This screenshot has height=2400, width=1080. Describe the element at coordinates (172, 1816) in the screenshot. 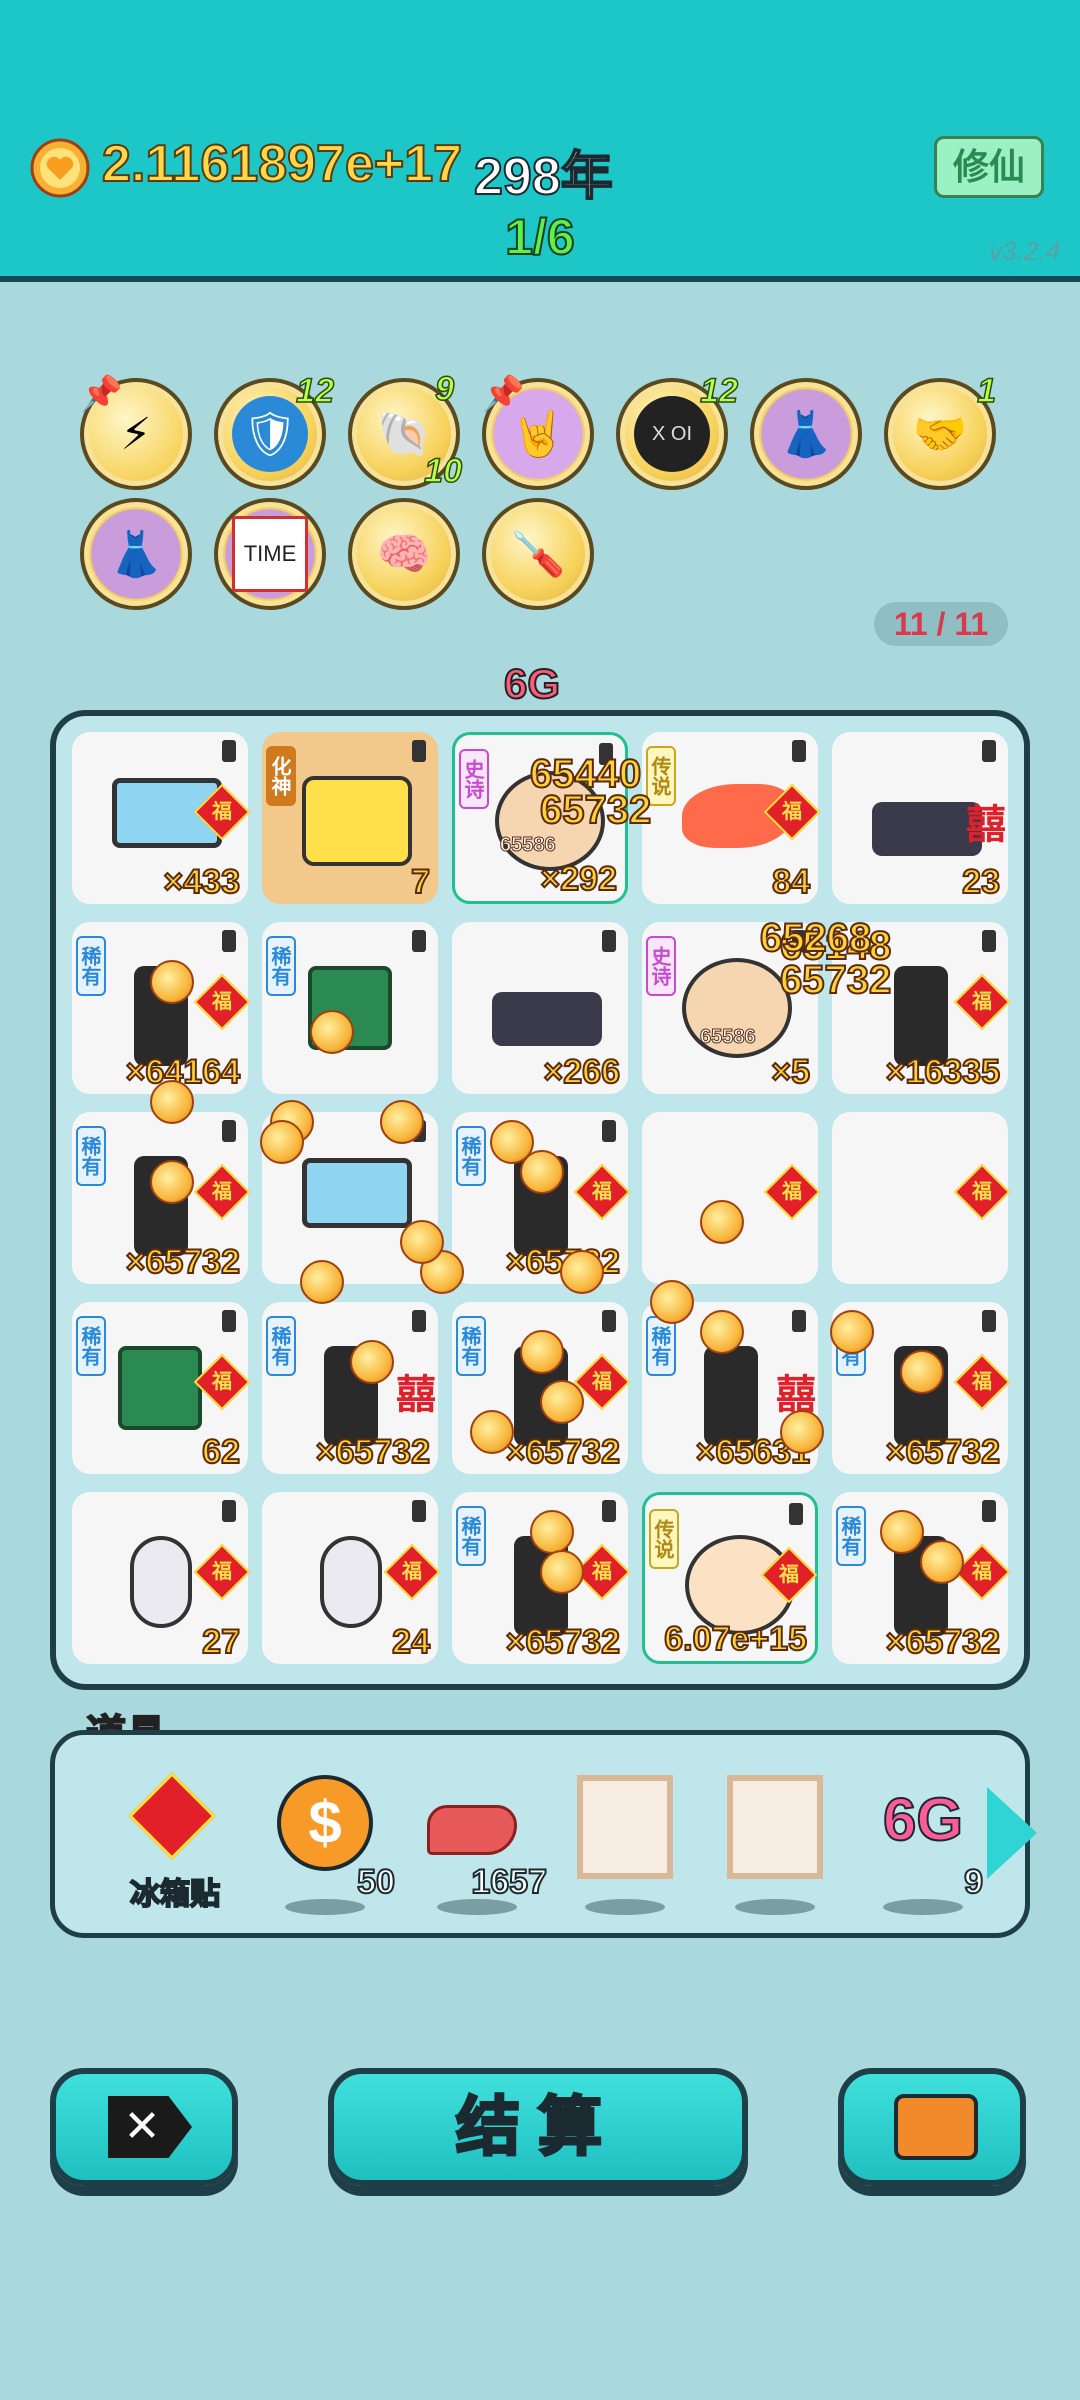

I see `fu-sticker-icon` at that location.